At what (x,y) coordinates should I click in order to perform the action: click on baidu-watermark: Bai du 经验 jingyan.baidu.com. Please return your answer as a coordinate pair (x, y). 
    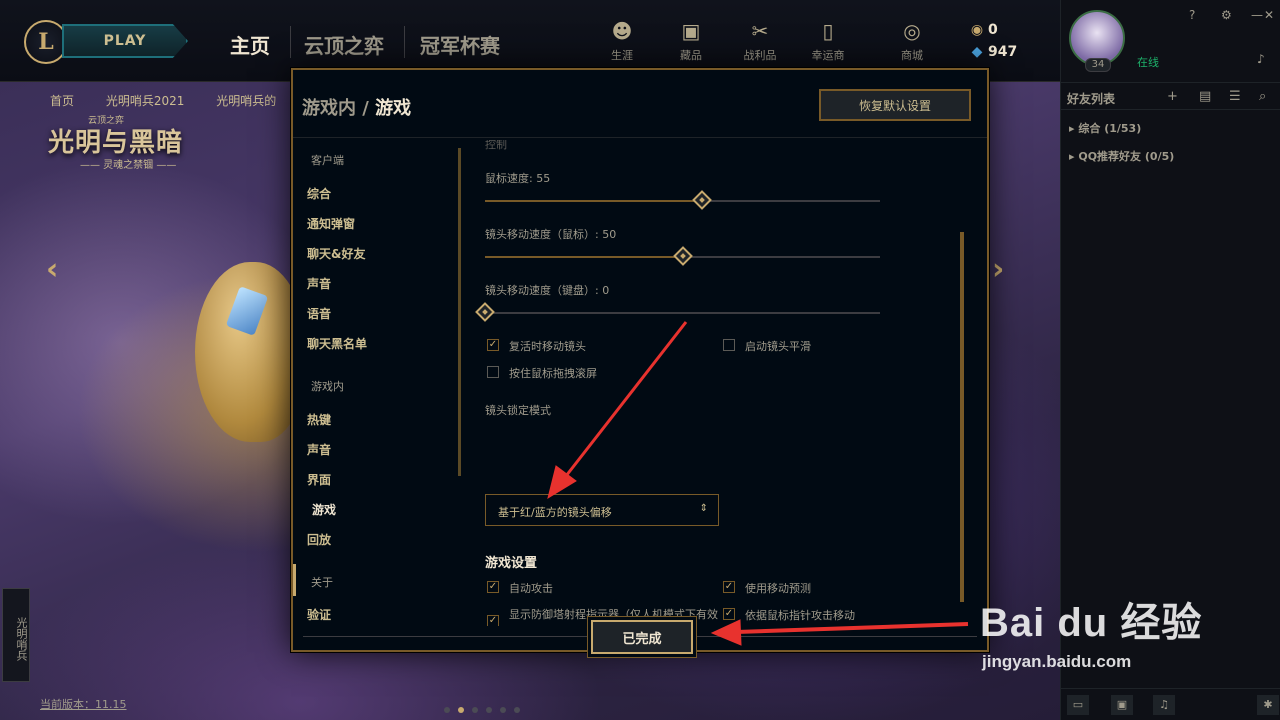
    Looking at the image, I should click on (1091, 630).